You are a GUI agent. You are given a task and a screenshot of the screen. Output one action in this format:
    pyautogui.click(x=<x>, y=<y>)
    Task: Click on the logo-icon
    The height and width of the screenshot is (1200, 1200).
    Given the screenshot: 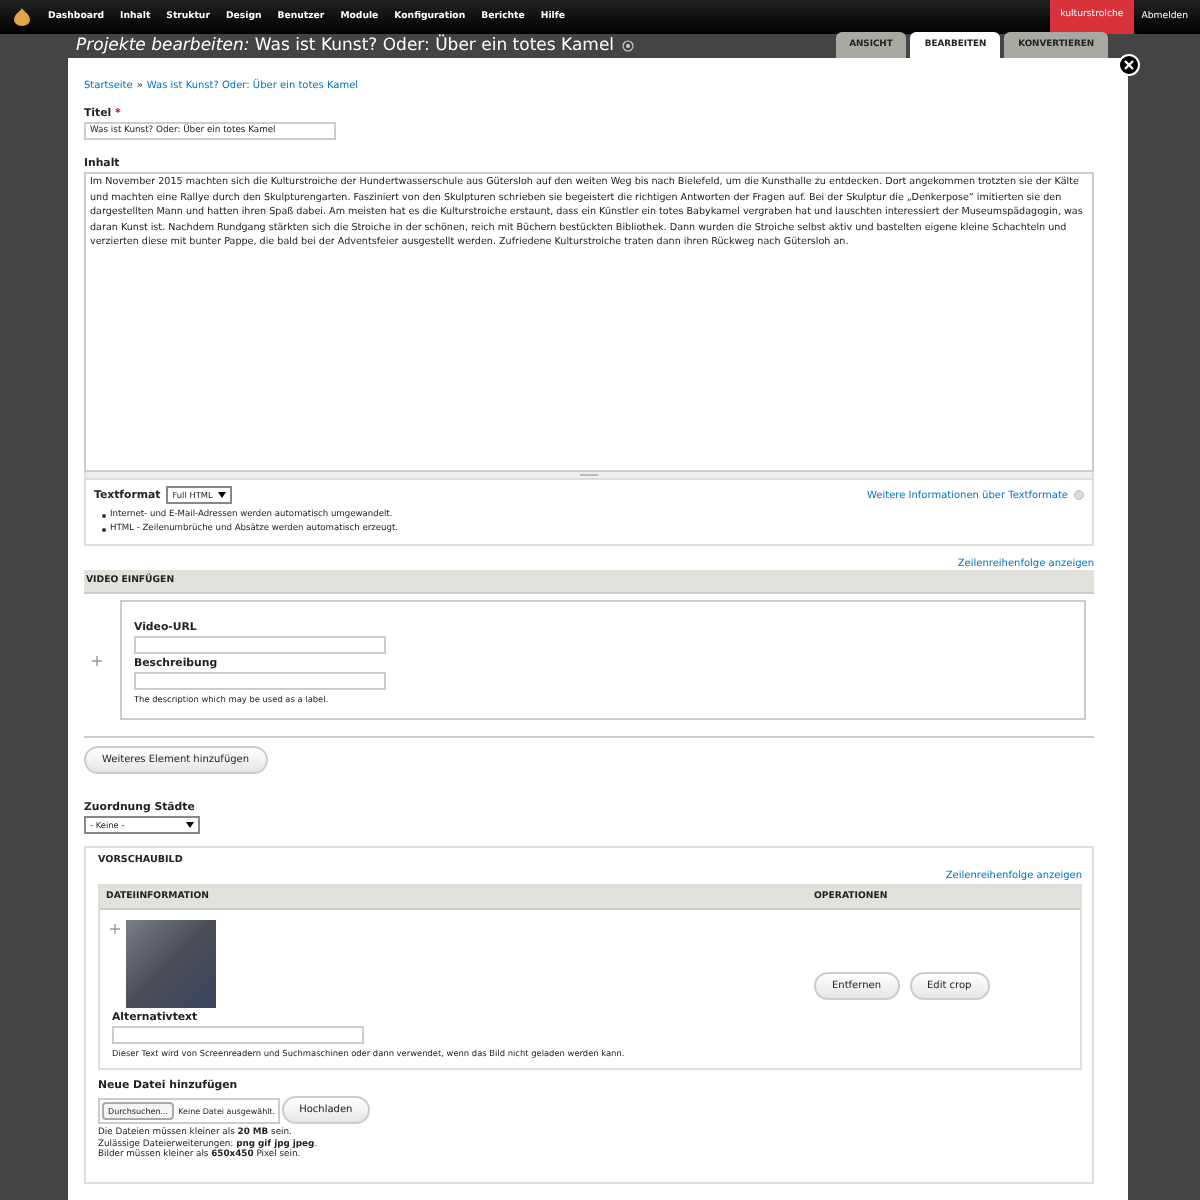 What is the action you would take?
    pyautogui.click(x=22, y=17)
    